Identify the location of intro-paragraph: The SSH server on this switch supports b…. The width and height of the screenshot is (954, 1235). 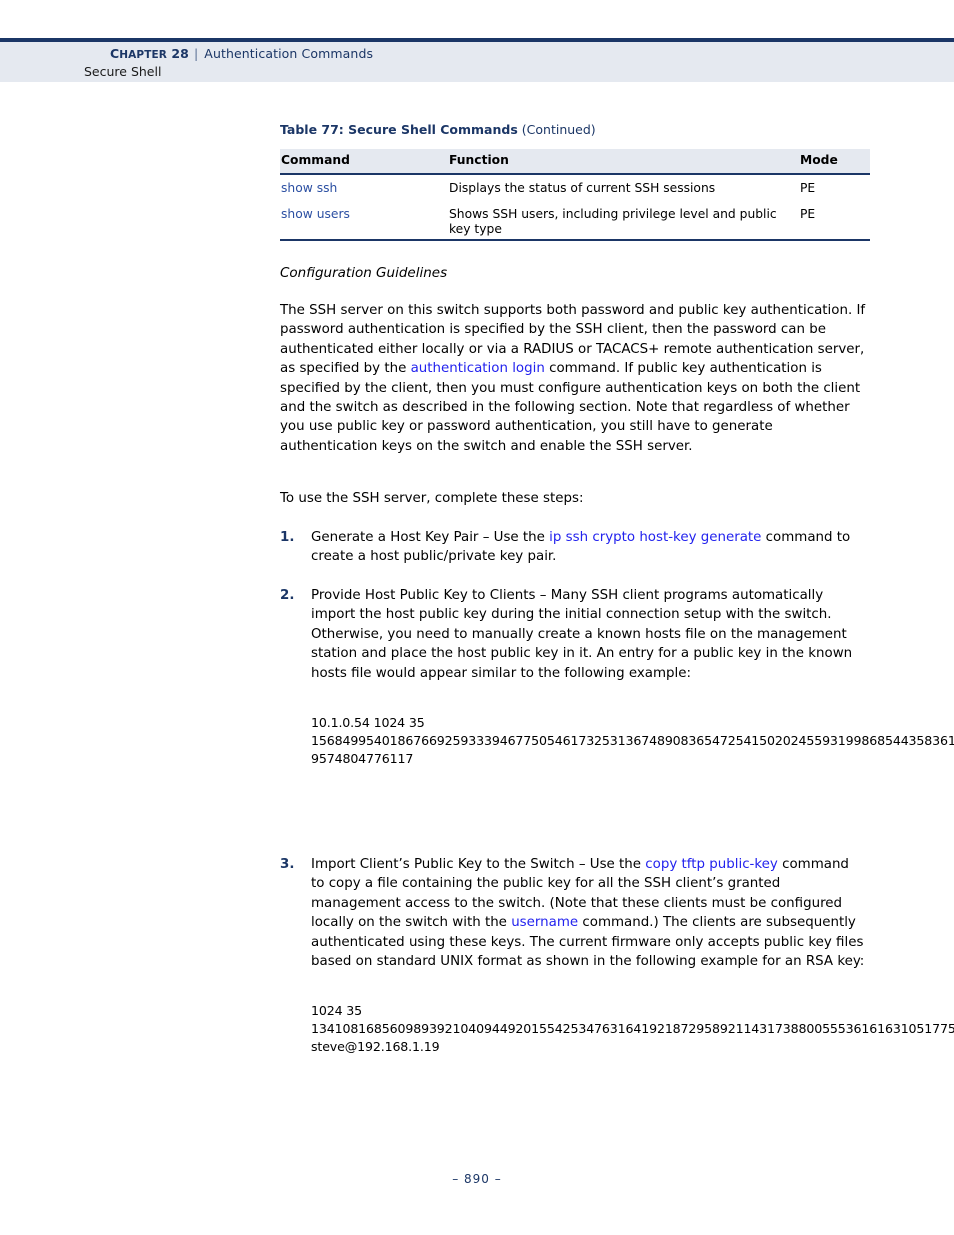
(573, 378).